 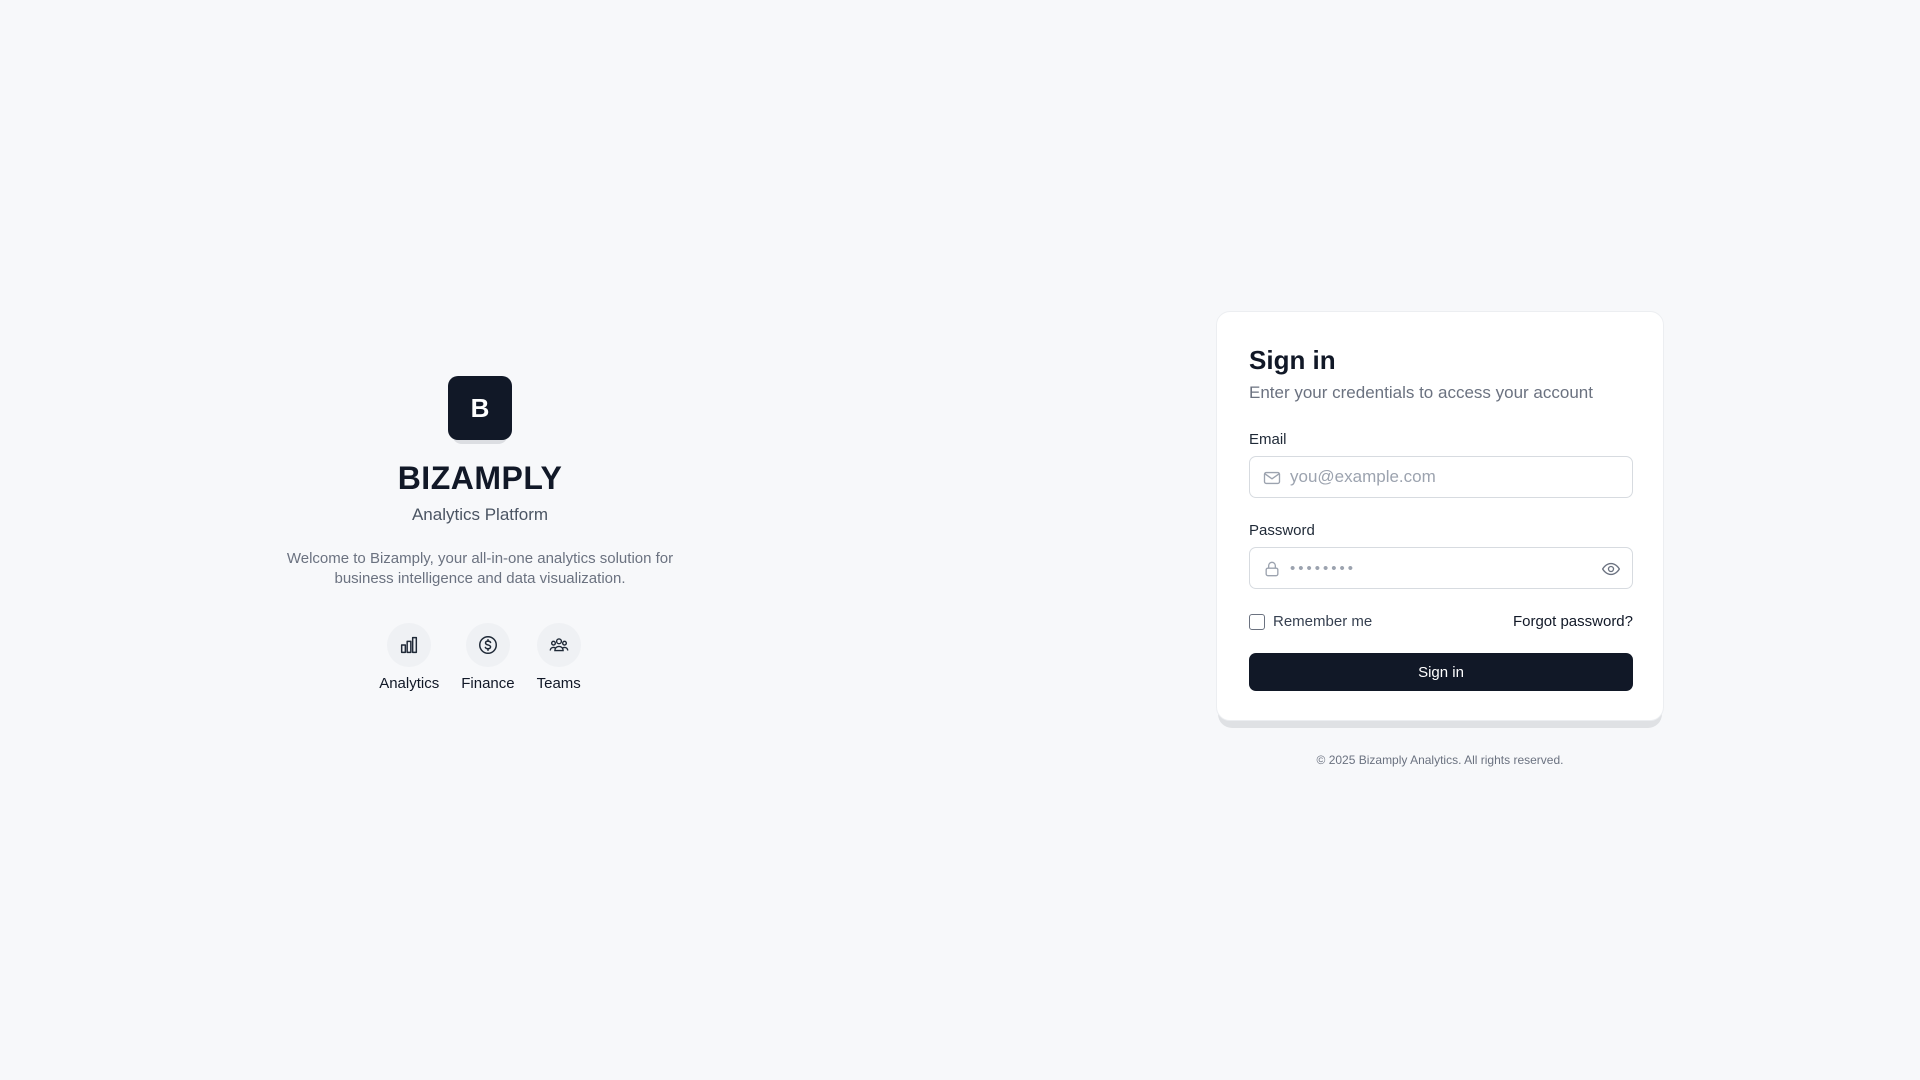 What do you see at coordinates (1441, 621) in the screenshot?
I see `signin-options-row: Remember me Forgot password?` at bounding box center [1441, 621].